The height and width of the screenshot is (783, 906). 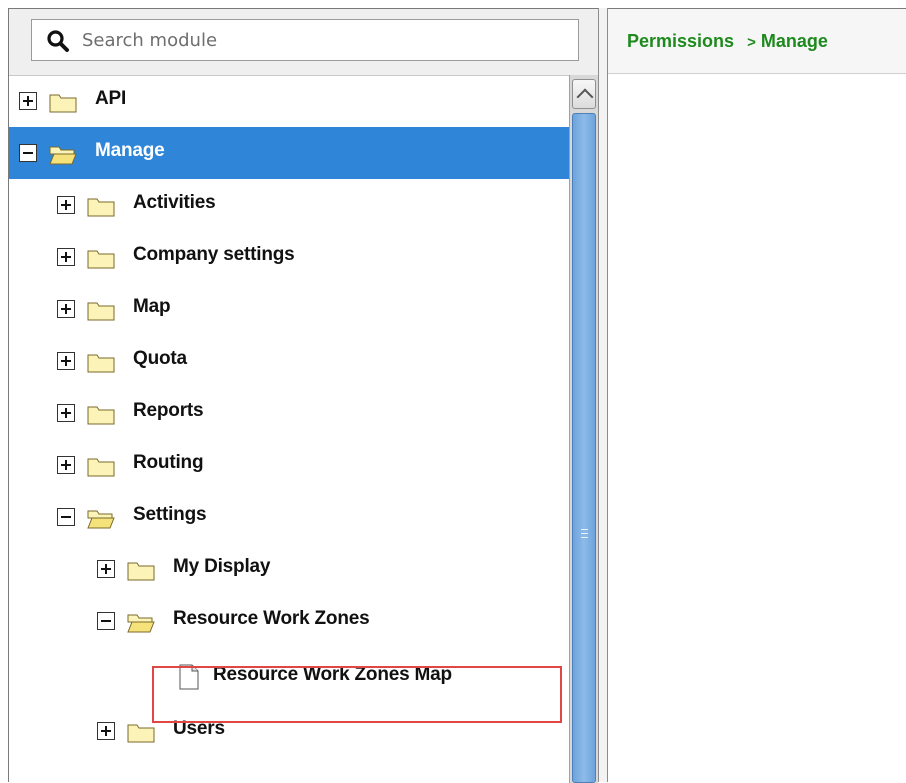 What do you see at coordinates (199, 728) in the screenshot?
I see `tree-node-label: Users` at bounding box center [199, 728].